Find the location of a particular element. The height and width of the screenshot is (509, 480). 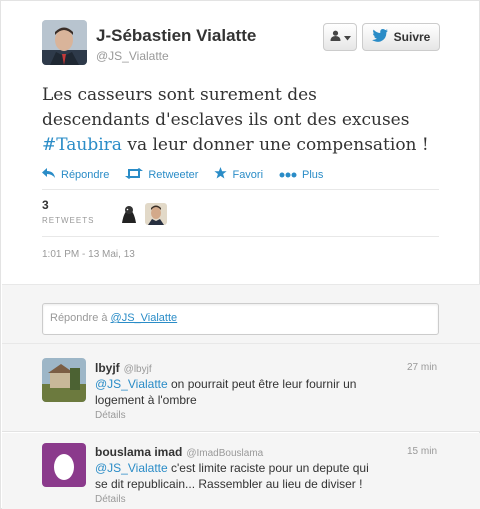

hashtag-link: #Taubira is located at coordinates (82, 145).